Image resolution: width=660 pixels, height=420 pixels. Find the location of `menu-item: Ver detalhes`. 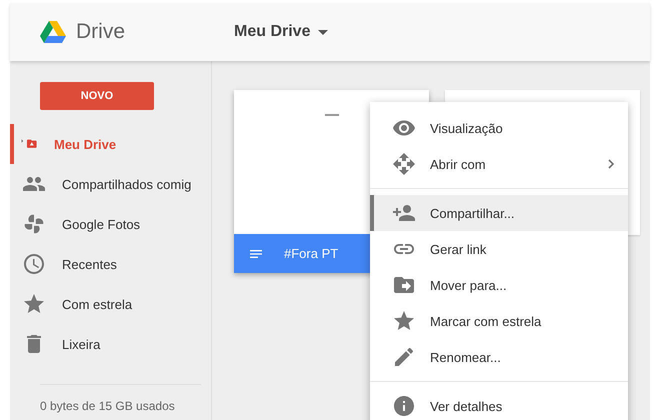

menu-item: Ver detalhes is located at coordinates (499, 404).